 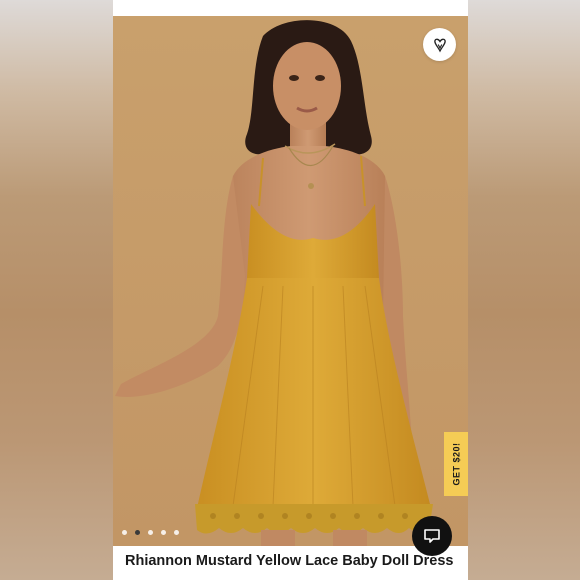 I want to click on promo-label: GET $20!, so click(x=456, y=464).